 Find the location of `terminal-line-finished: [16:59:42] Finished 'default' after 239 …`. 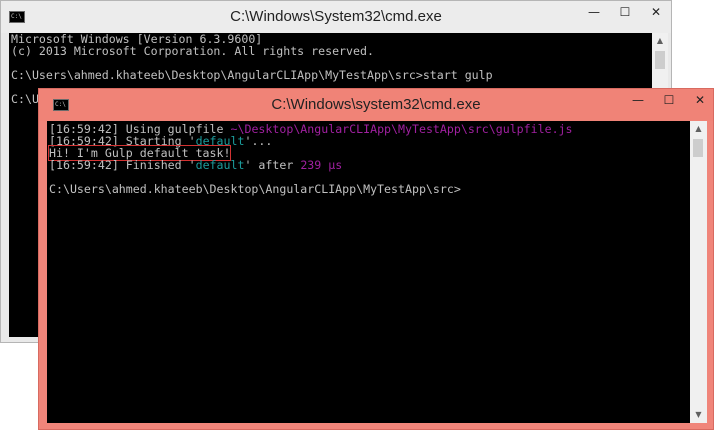

terminal-line-finished: [16:59:42] Finished 'default' after 239 … is located at coordinates (195, 165).